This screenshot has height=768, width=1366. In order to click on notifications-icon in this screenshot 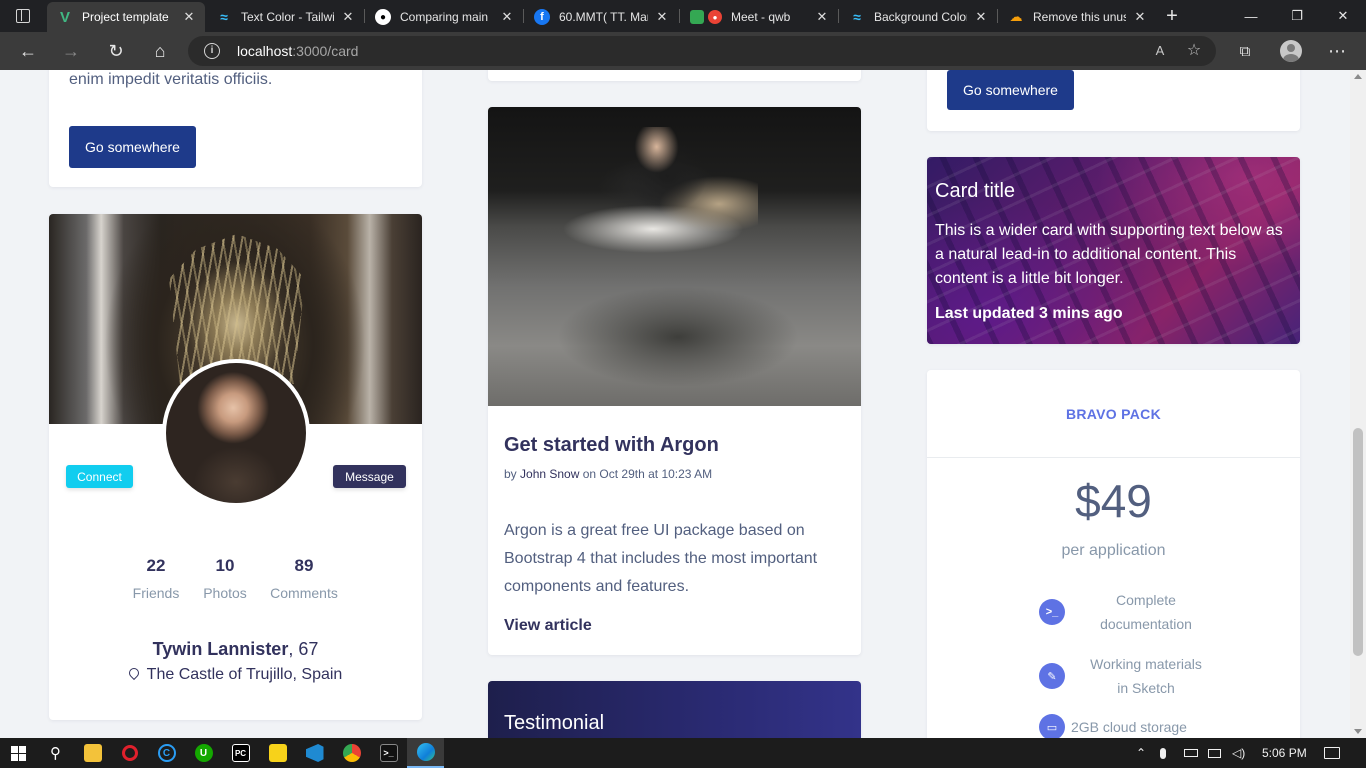, I will do `click(1332, 753)`.